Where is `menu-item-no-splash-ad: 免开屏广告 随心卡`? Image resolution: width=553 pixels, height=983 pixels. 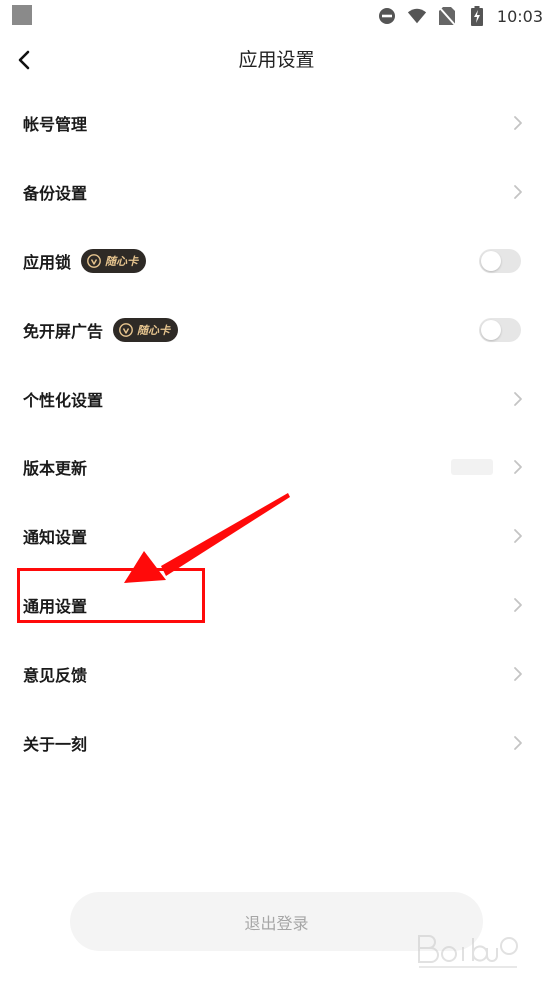
menu-item-no-splash-ad: 免开屏广告 随心卡 is located at coordinates (276, 329).